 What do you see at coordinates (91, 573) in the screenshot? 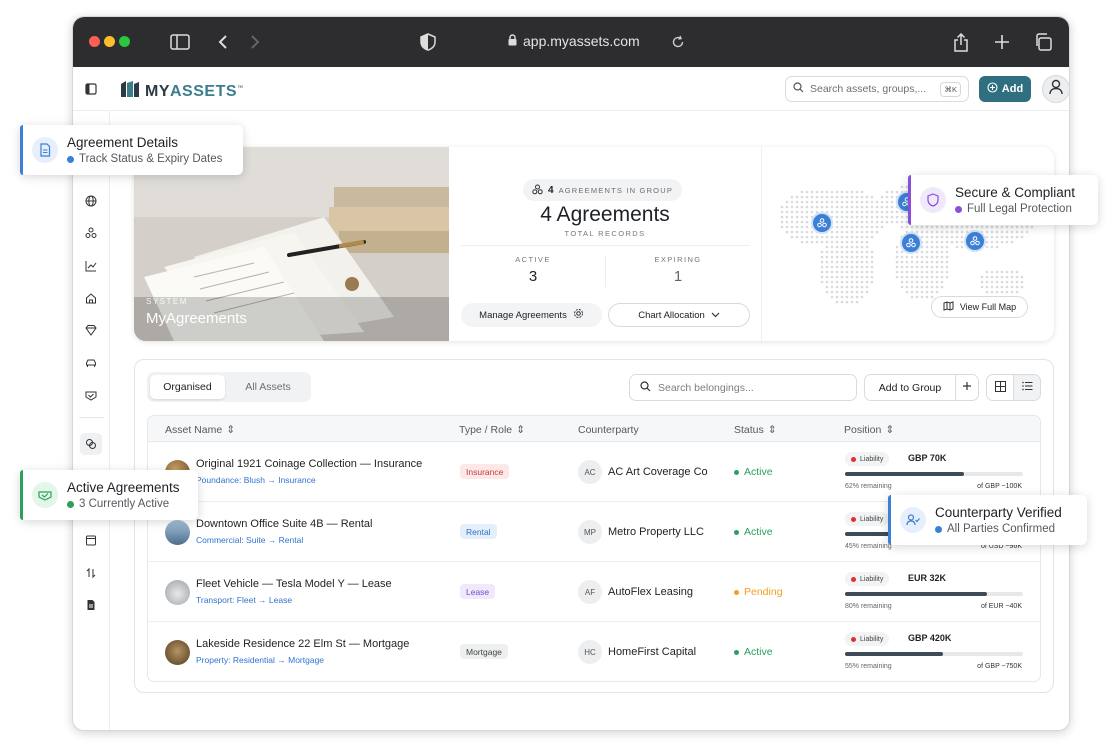
I see `sort-arrows-icon` at bounding box center [91, 573].